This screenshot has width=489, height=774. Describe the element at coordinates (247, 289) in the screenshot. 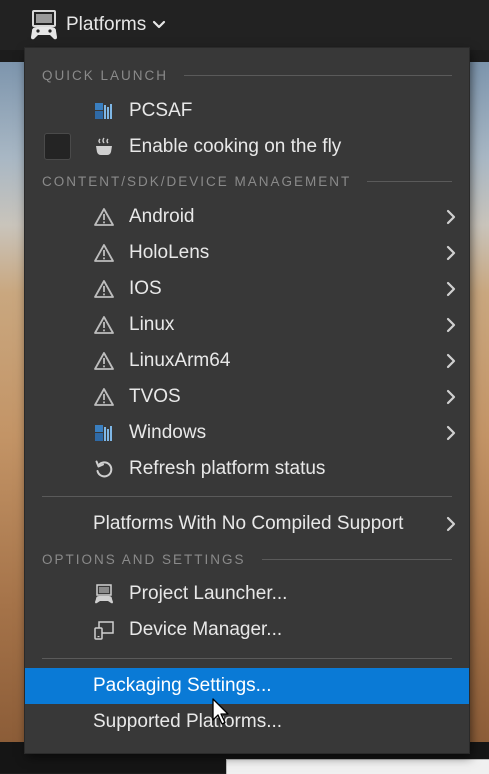

I see `menu-item-ios: IOS` at that location.